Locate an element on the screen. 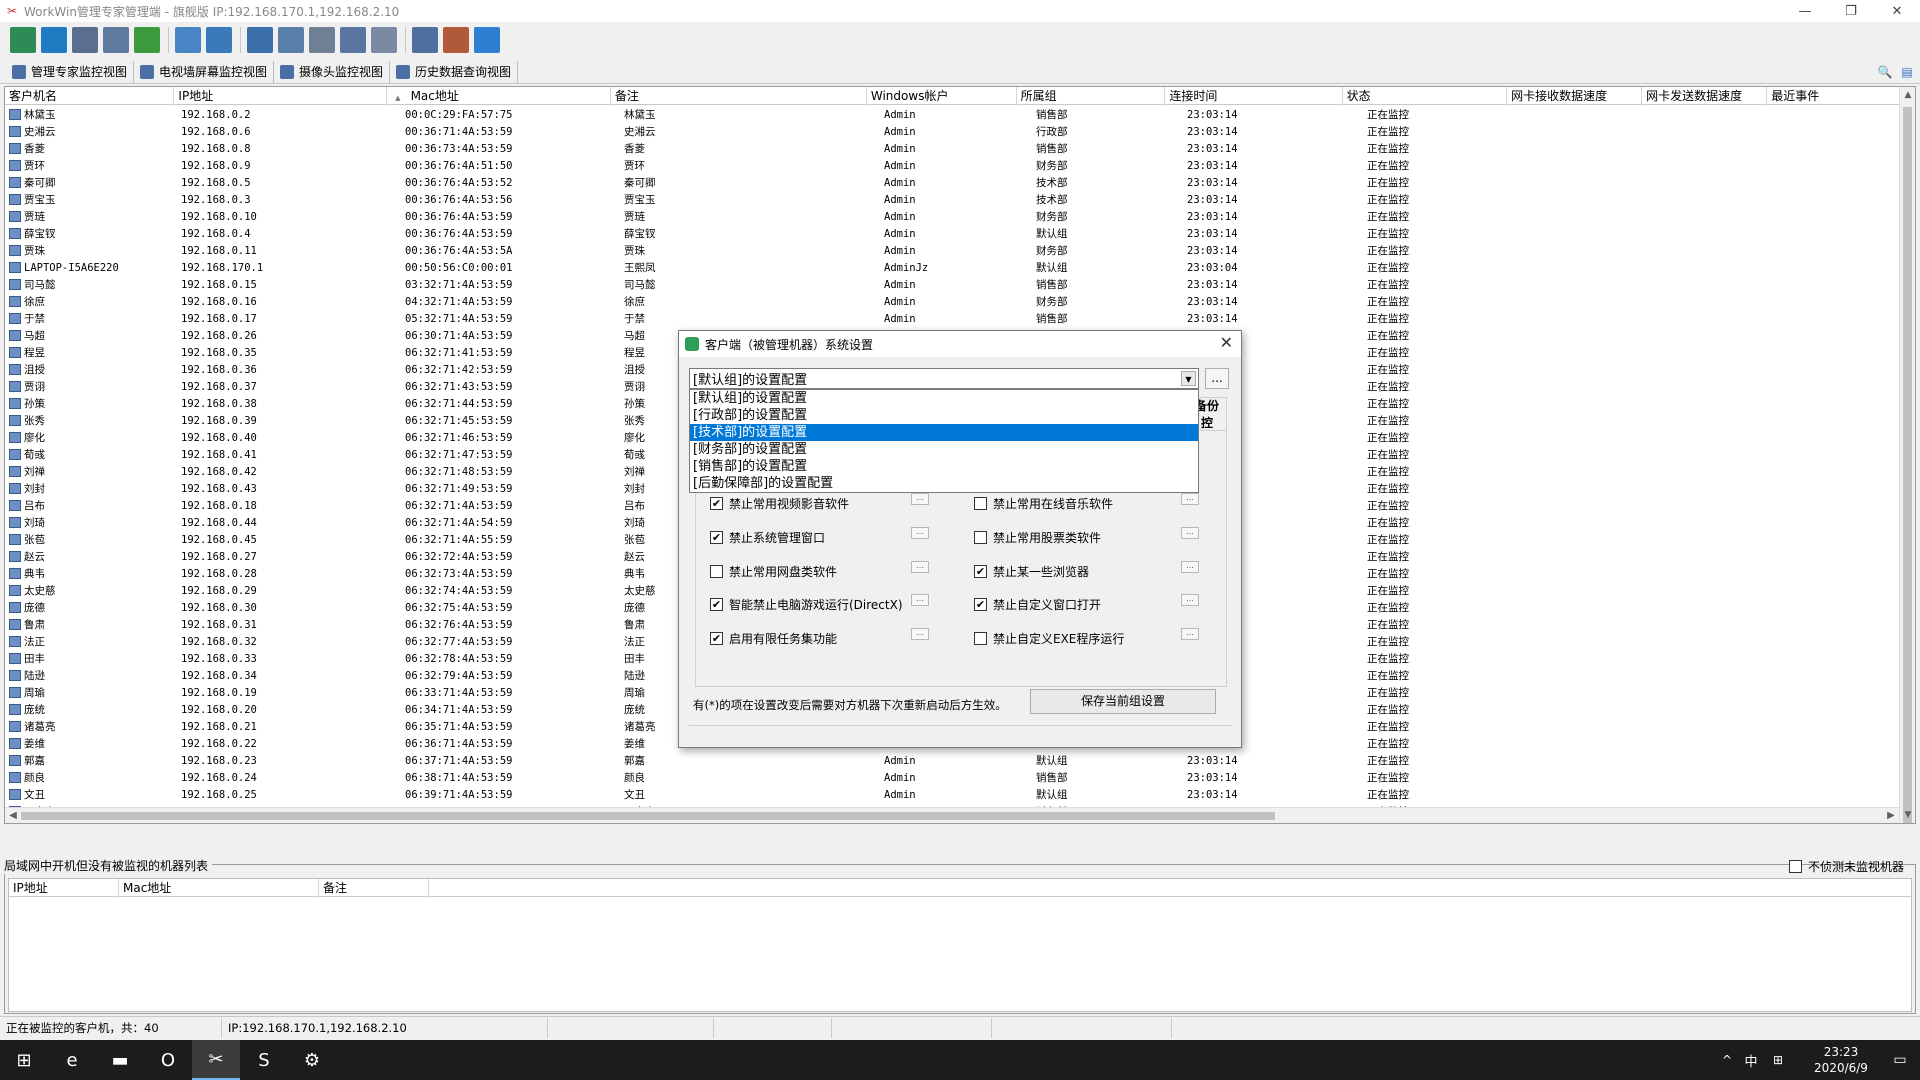  chevron-down-icon: ▼ is located at coordinates (1188, 378).